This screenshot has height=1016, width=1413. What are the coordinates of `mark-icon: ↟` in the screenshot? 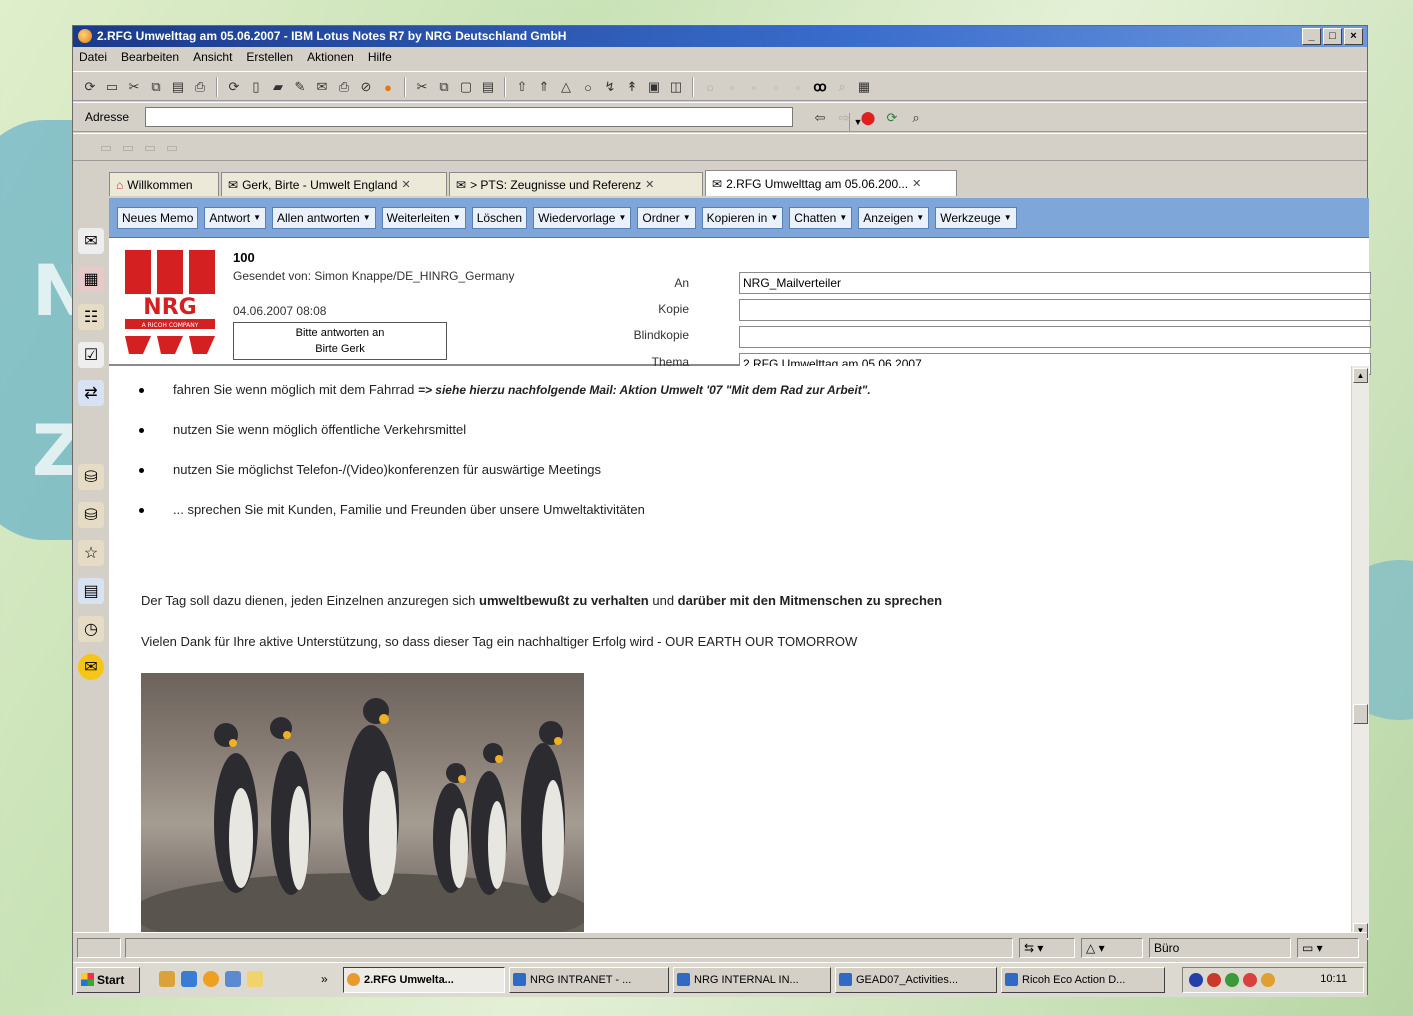 It's located at (632, 87).